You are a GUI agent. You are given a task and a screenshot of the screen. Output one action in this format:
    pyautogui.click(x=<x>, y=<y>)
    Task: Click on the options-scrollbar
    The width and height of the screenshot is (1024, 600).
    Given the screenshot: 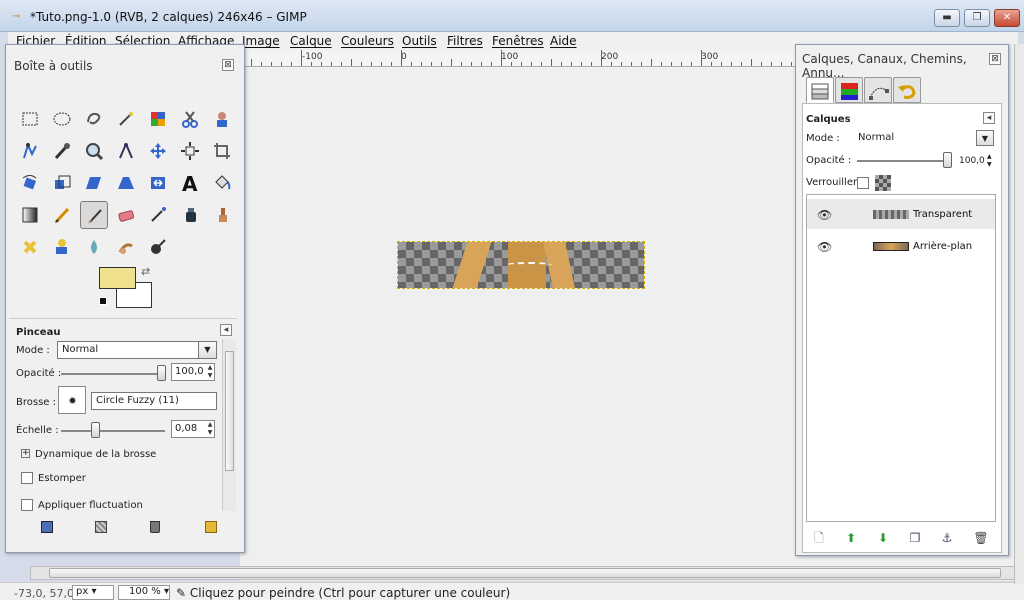 What is the action you would take?
    pyautogui.click(x=229, y=425)
    